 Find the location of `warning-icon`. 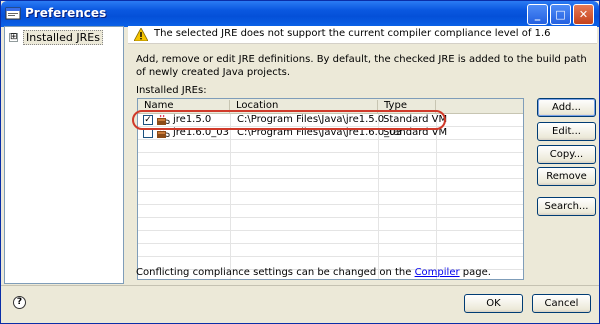

warning-icon is located at coordinates (141, 34).